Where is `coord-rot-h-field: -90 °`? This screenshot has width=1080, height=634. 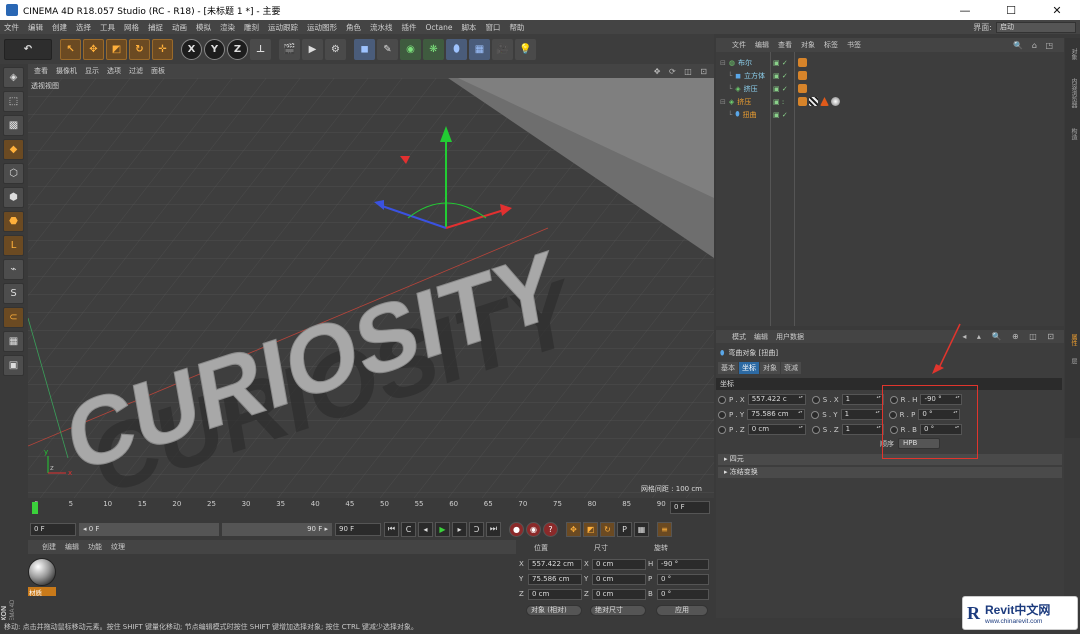 coord-rot-h-field: -90 ° is located at coordinates (683, 564).